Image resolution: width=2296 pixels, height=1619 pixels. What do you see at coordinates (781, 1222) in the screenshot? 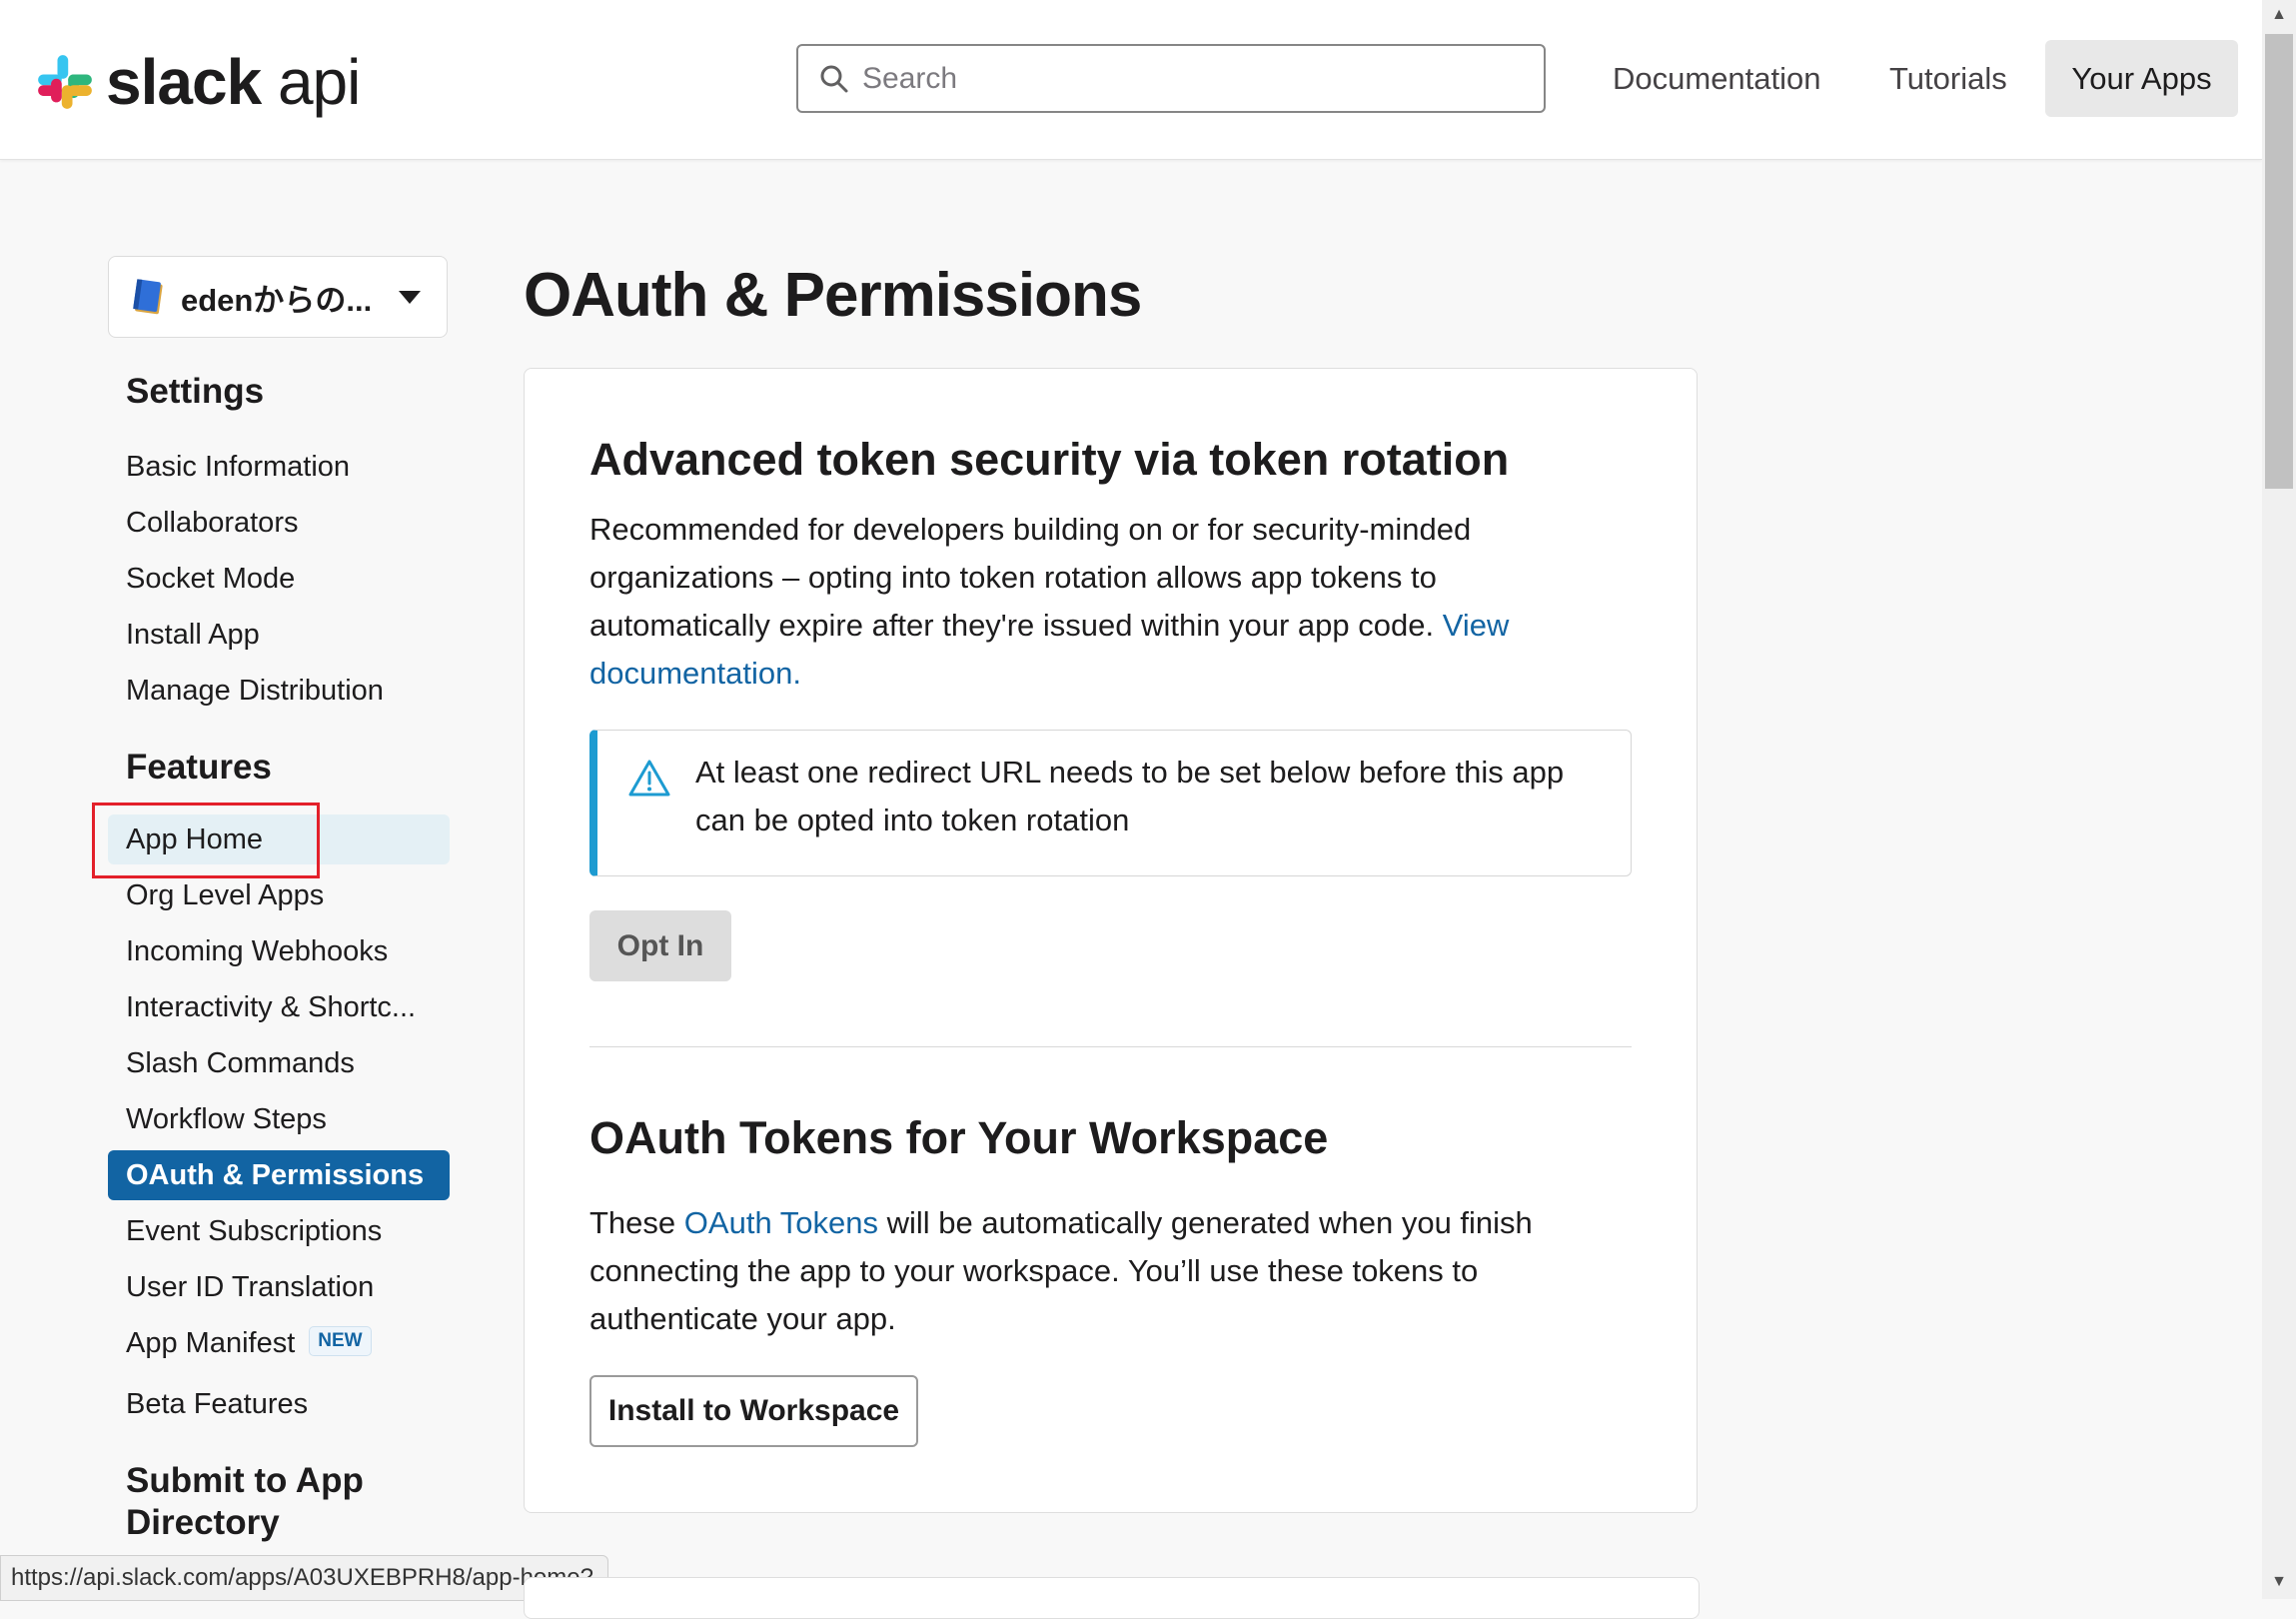
I see `oauth-tokens-link: OAuth Tokens` at bounding box center [781, 1222].